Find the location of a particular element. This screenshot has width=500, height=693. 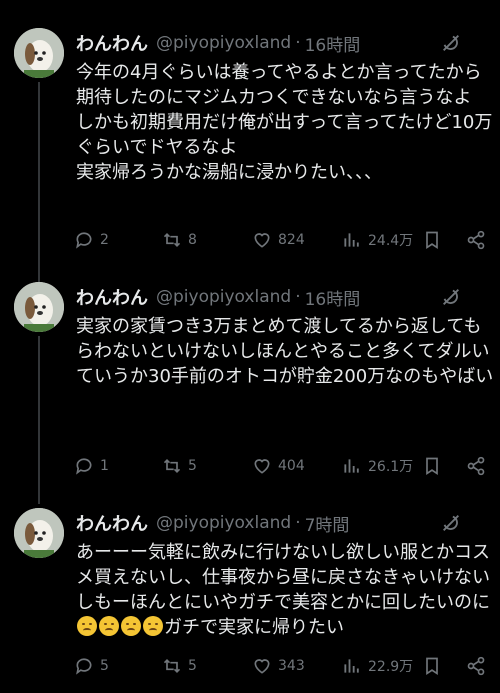

repost-count: 8 is located at coordinates (192, 240).